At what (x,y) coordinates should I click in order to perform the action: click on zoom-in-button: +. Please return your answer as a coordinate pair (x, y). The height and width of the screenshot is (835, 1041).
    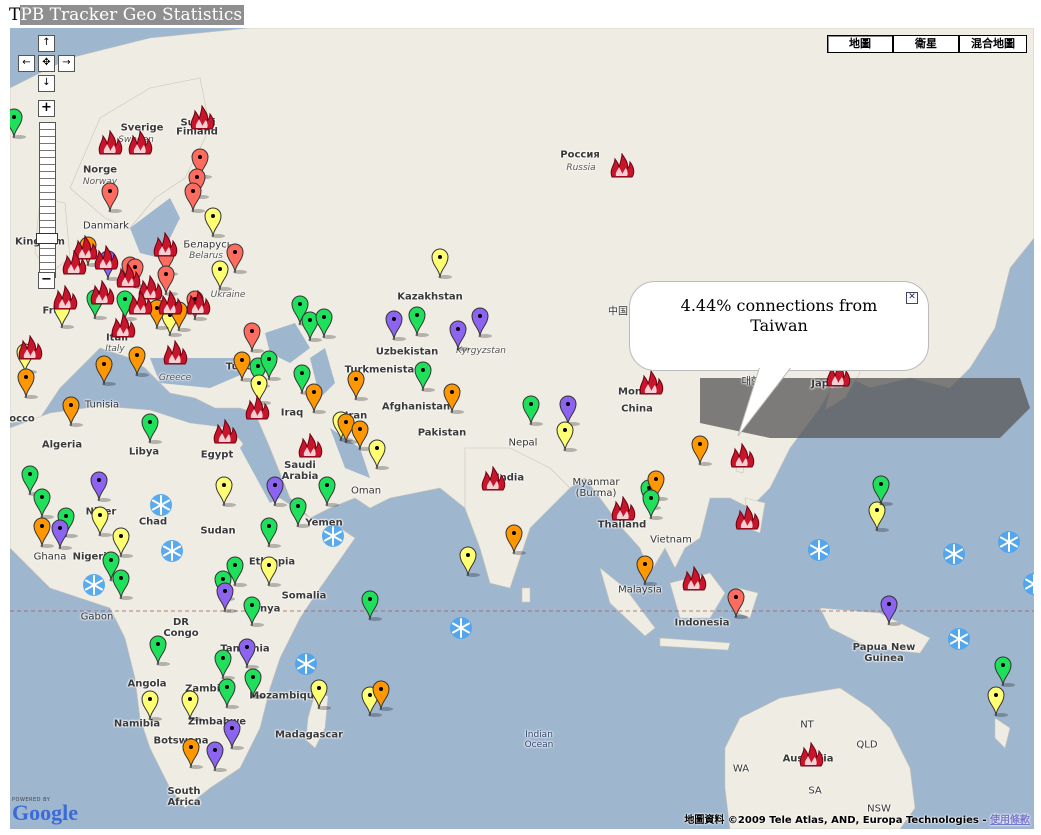
    Looking at the image, I should click on (46, 108).